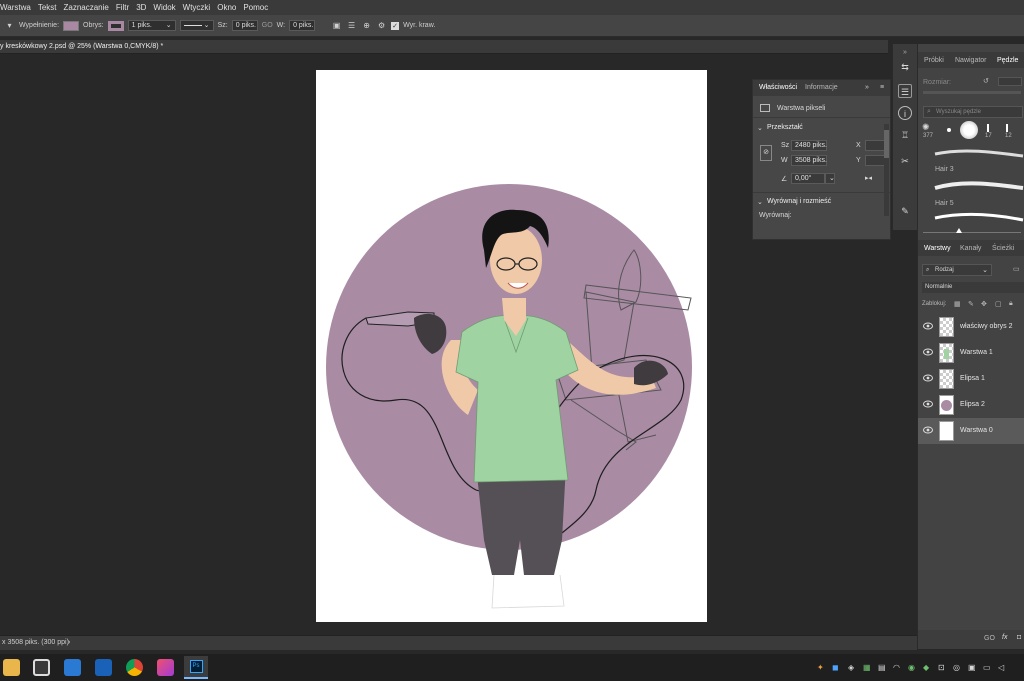 The height and width of the screenshot is (681, 1024). Describe the element at coordinates (336, 25) in the screenshot. I see `path-operations-icon: ▣` at that location.